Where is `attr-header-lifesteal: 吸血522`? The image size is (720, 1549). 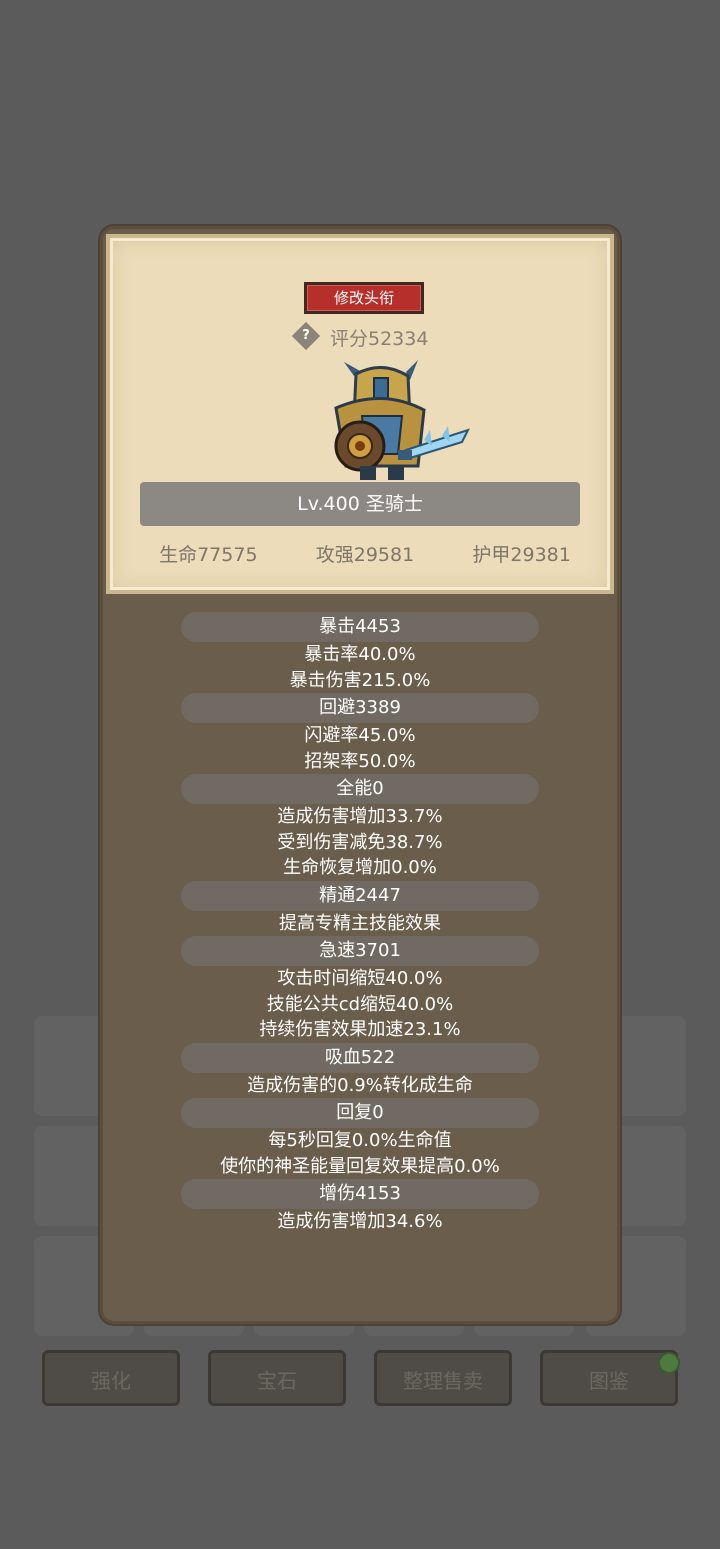
attr-header-lifesteal: 吸血522 is located at coordinates (360, 1057).